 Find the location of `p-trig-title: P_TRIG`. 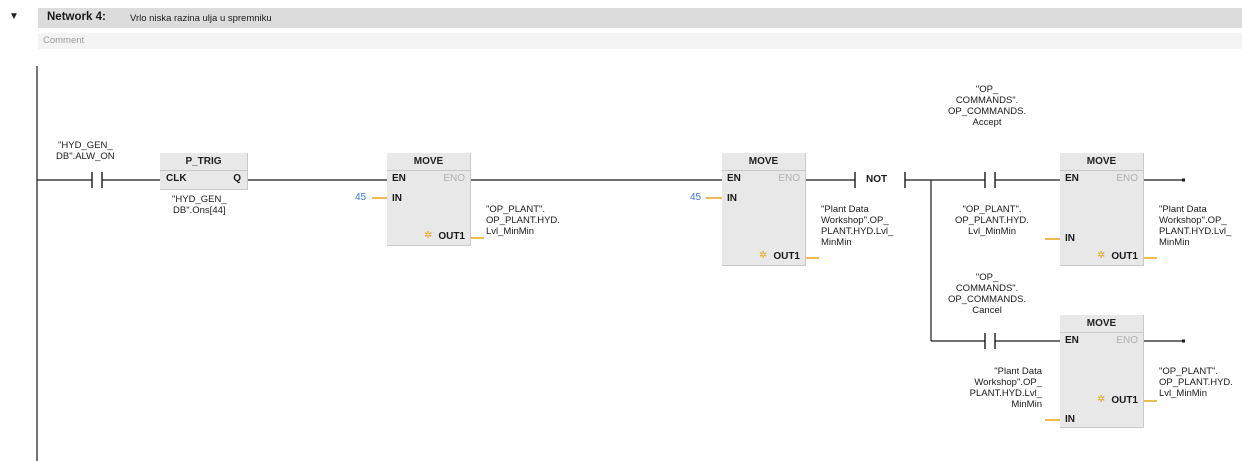

p-trig-title: P_TRIG is located at coordinates (203, 161).